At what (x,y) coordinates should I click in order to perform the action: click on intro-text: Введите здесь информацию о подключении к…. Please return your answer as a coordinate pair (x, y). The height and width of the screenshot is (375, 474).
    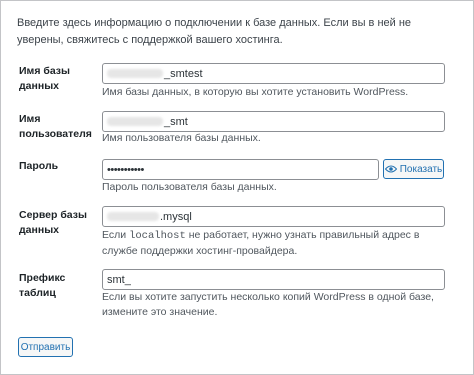
    Looking at the image, I should click on (214, 31).